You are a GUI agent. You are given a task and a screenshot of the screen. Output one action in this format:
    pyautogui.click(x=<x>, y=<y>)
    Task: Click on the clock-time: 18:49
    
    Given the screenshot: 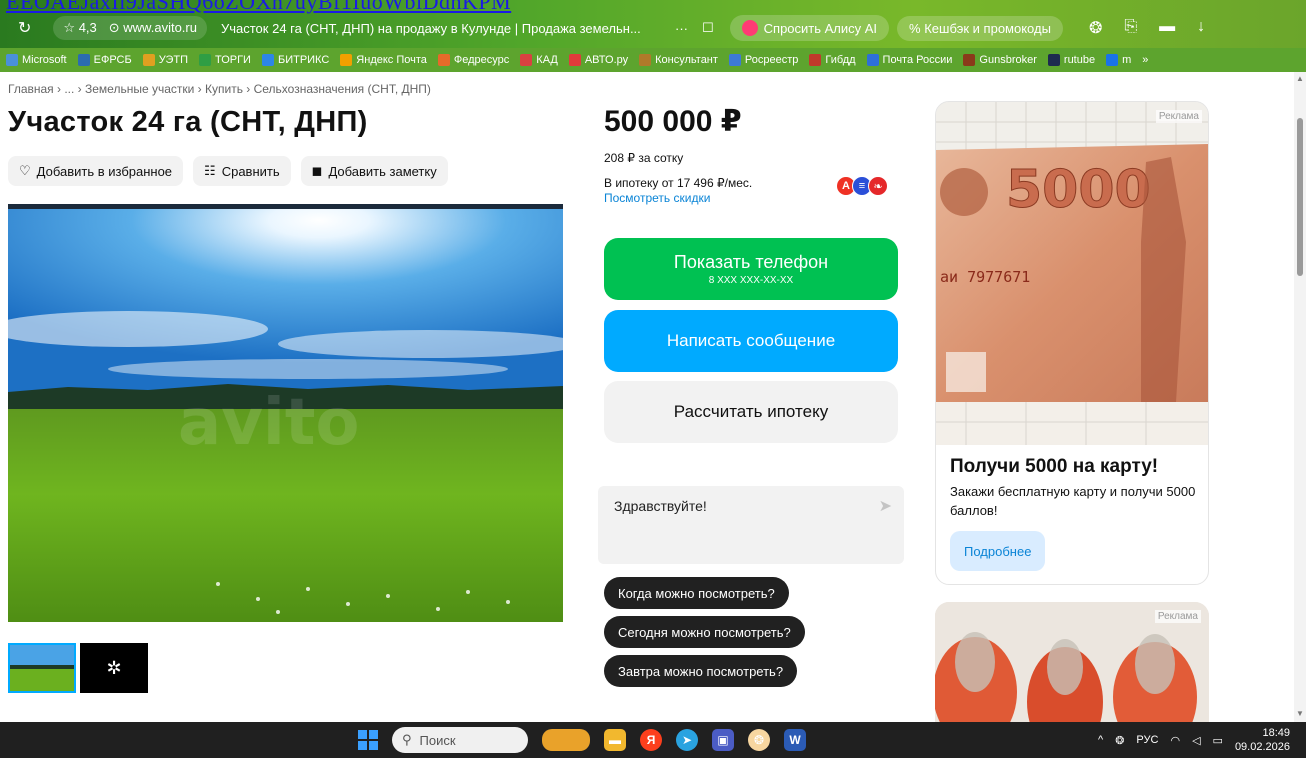 What is the action you would take?
    pyautogui.click(x=1276, y=733)
    